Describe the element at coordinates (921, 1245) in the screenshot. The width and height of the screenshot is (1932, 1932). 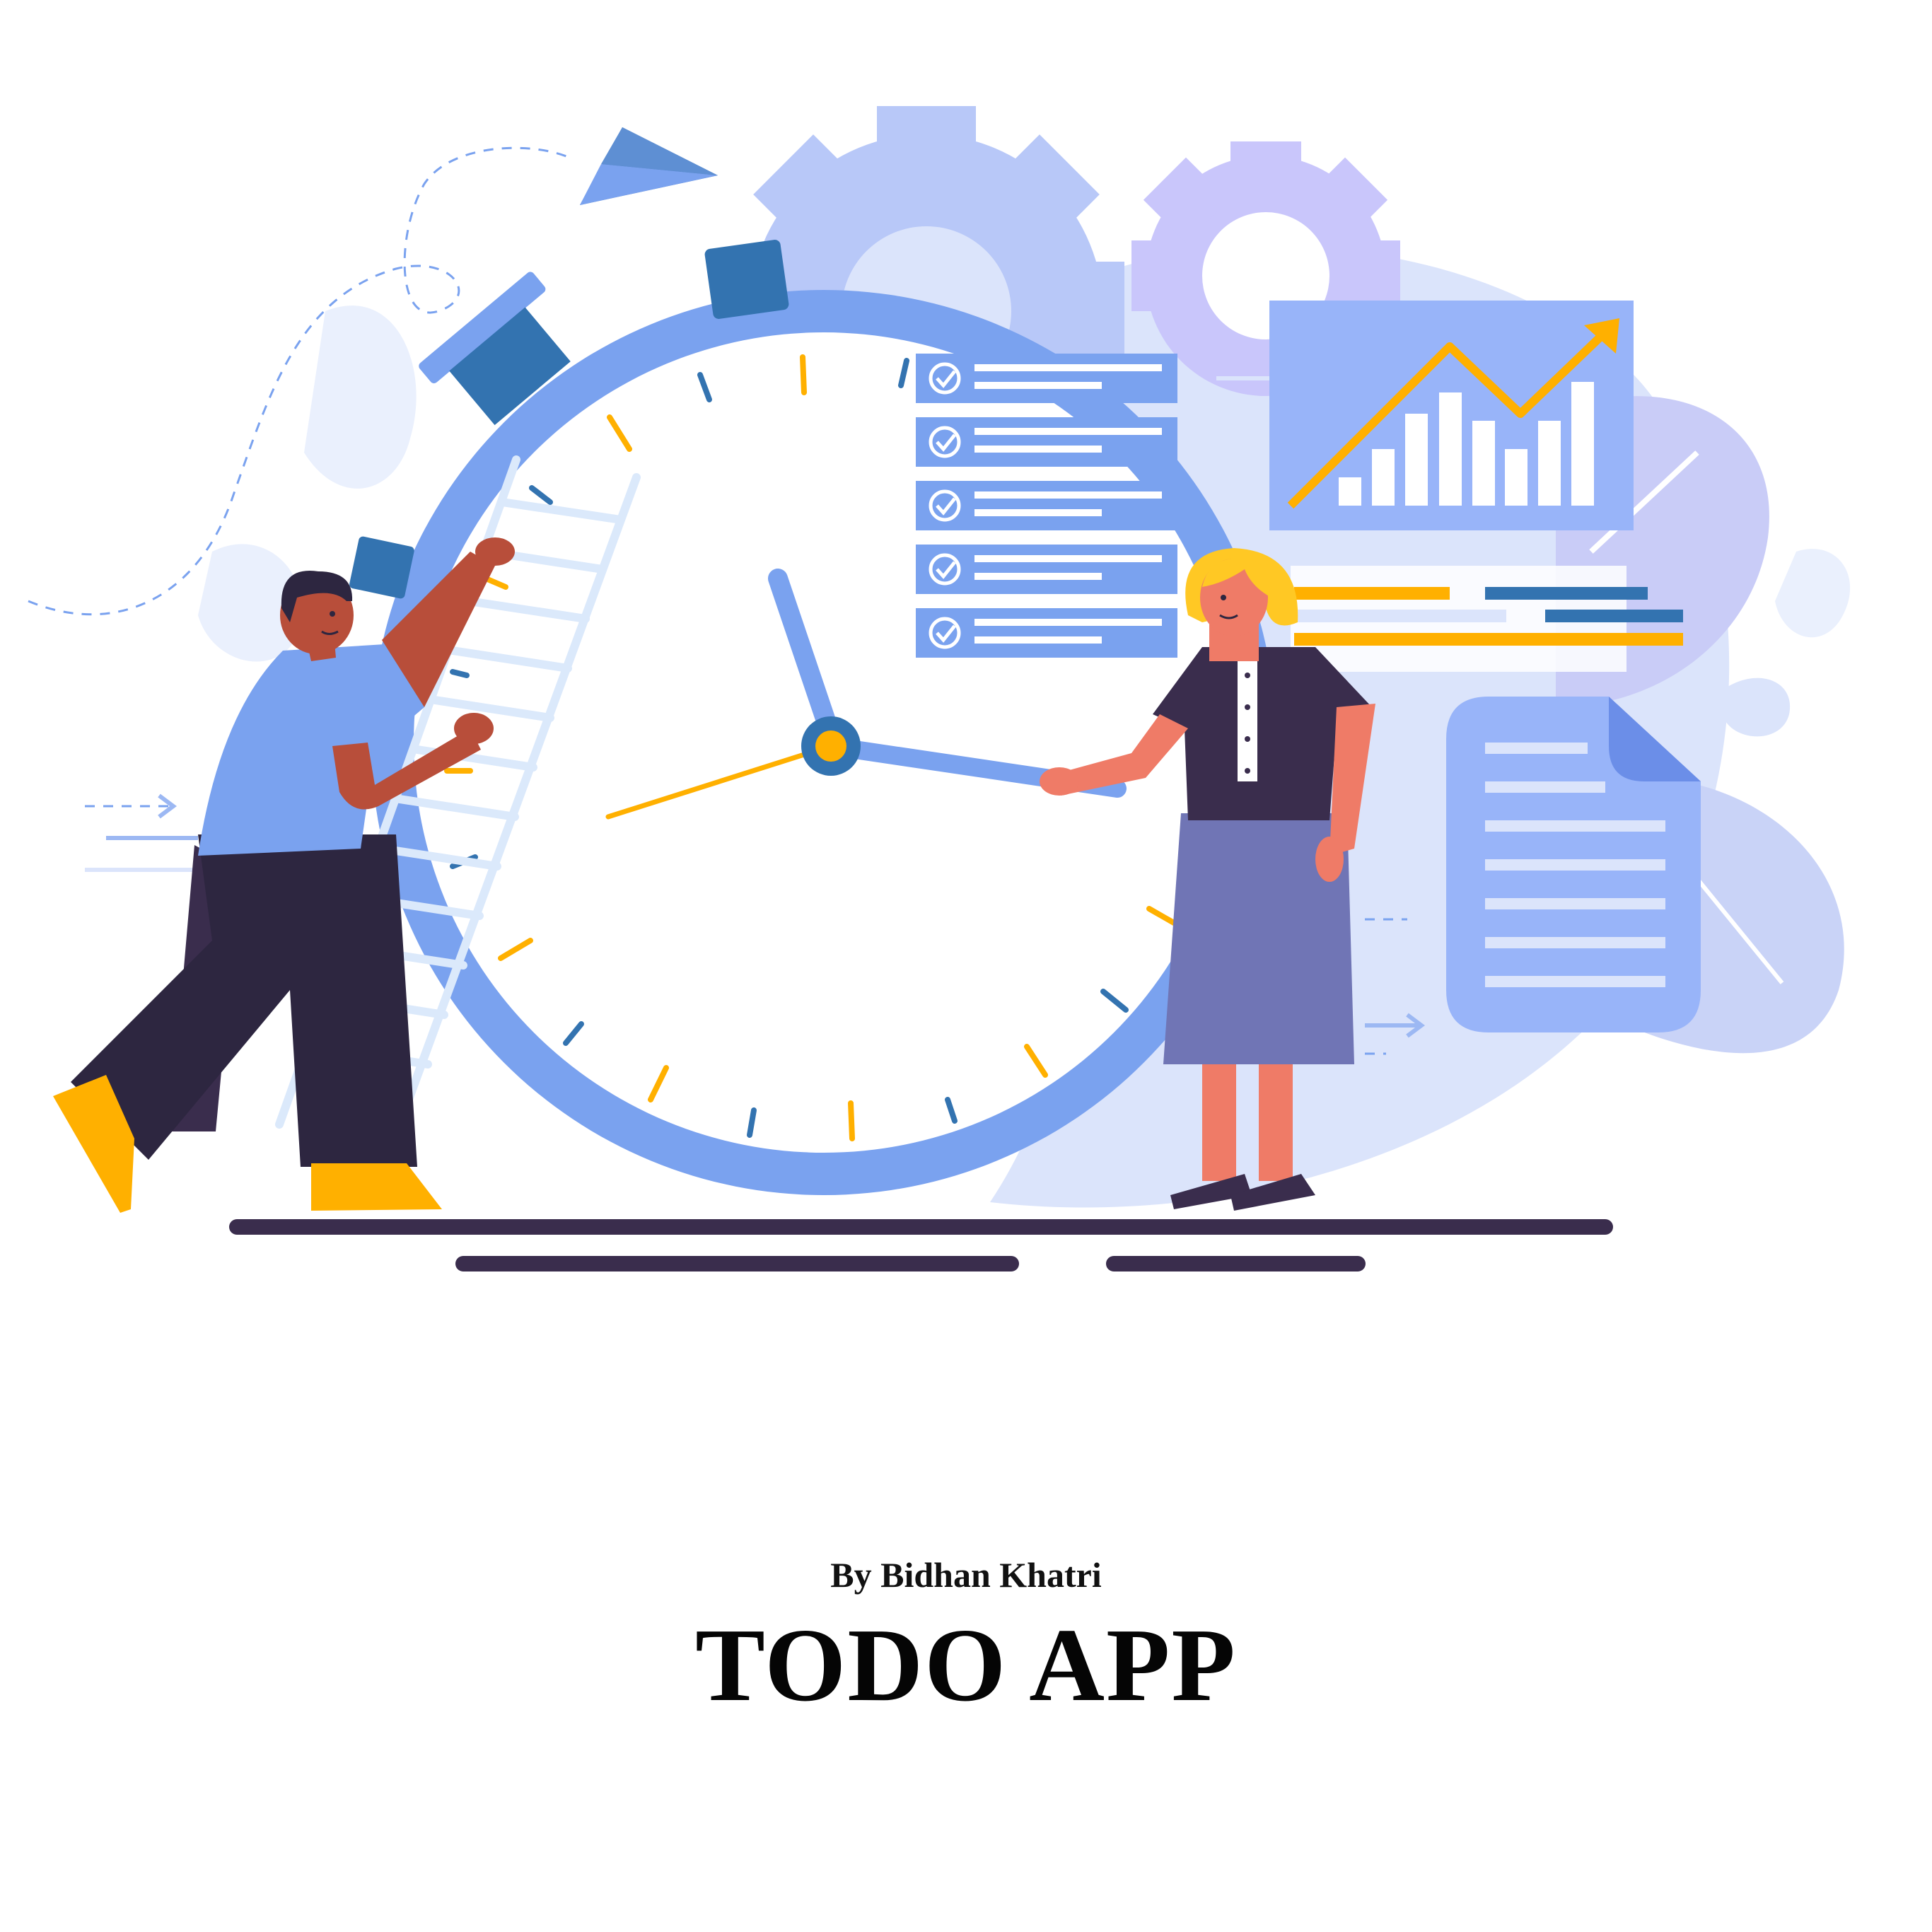
I see `floor-lines` at that location.